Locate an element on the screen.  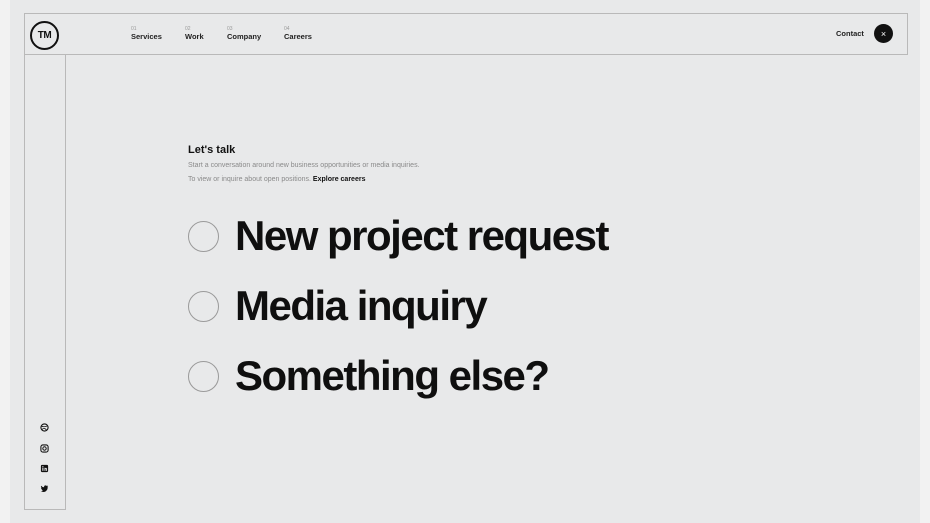
option-new-project-request: New project request is located at coordinates (398, 236).